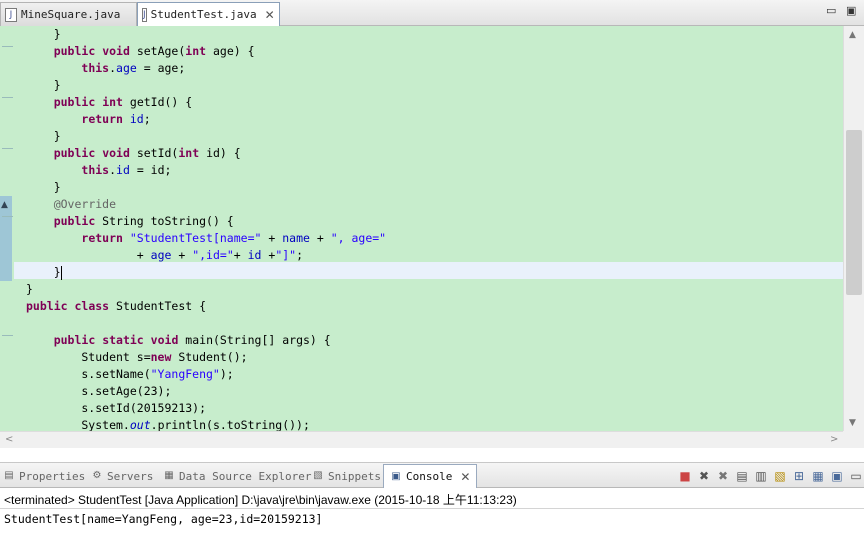 The height and width of the screenshot is (537, 864). What do you see at coordinates (837, 476) in the screenshot?
I see `open-console-icon: ▣` at bounding box center [837, 476].